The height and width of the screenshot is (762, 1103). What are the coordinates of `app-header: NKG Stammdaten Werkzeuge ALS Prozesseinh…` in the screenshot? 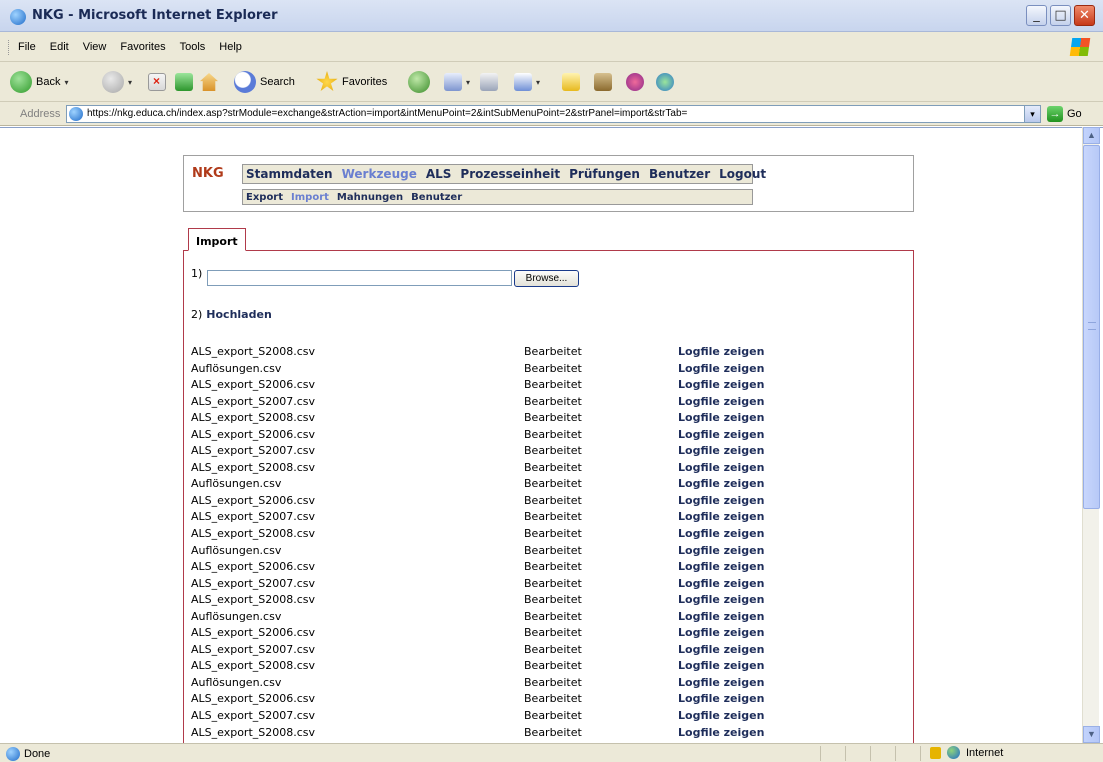 It's located at (548, 183).